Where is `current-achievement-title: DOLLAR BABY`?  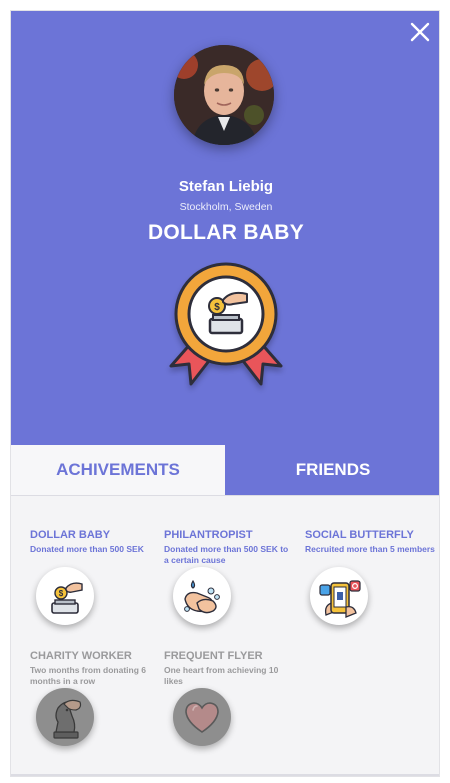 current-achievement-title: DOLLAR BABY is located at coordinates (226, 232).